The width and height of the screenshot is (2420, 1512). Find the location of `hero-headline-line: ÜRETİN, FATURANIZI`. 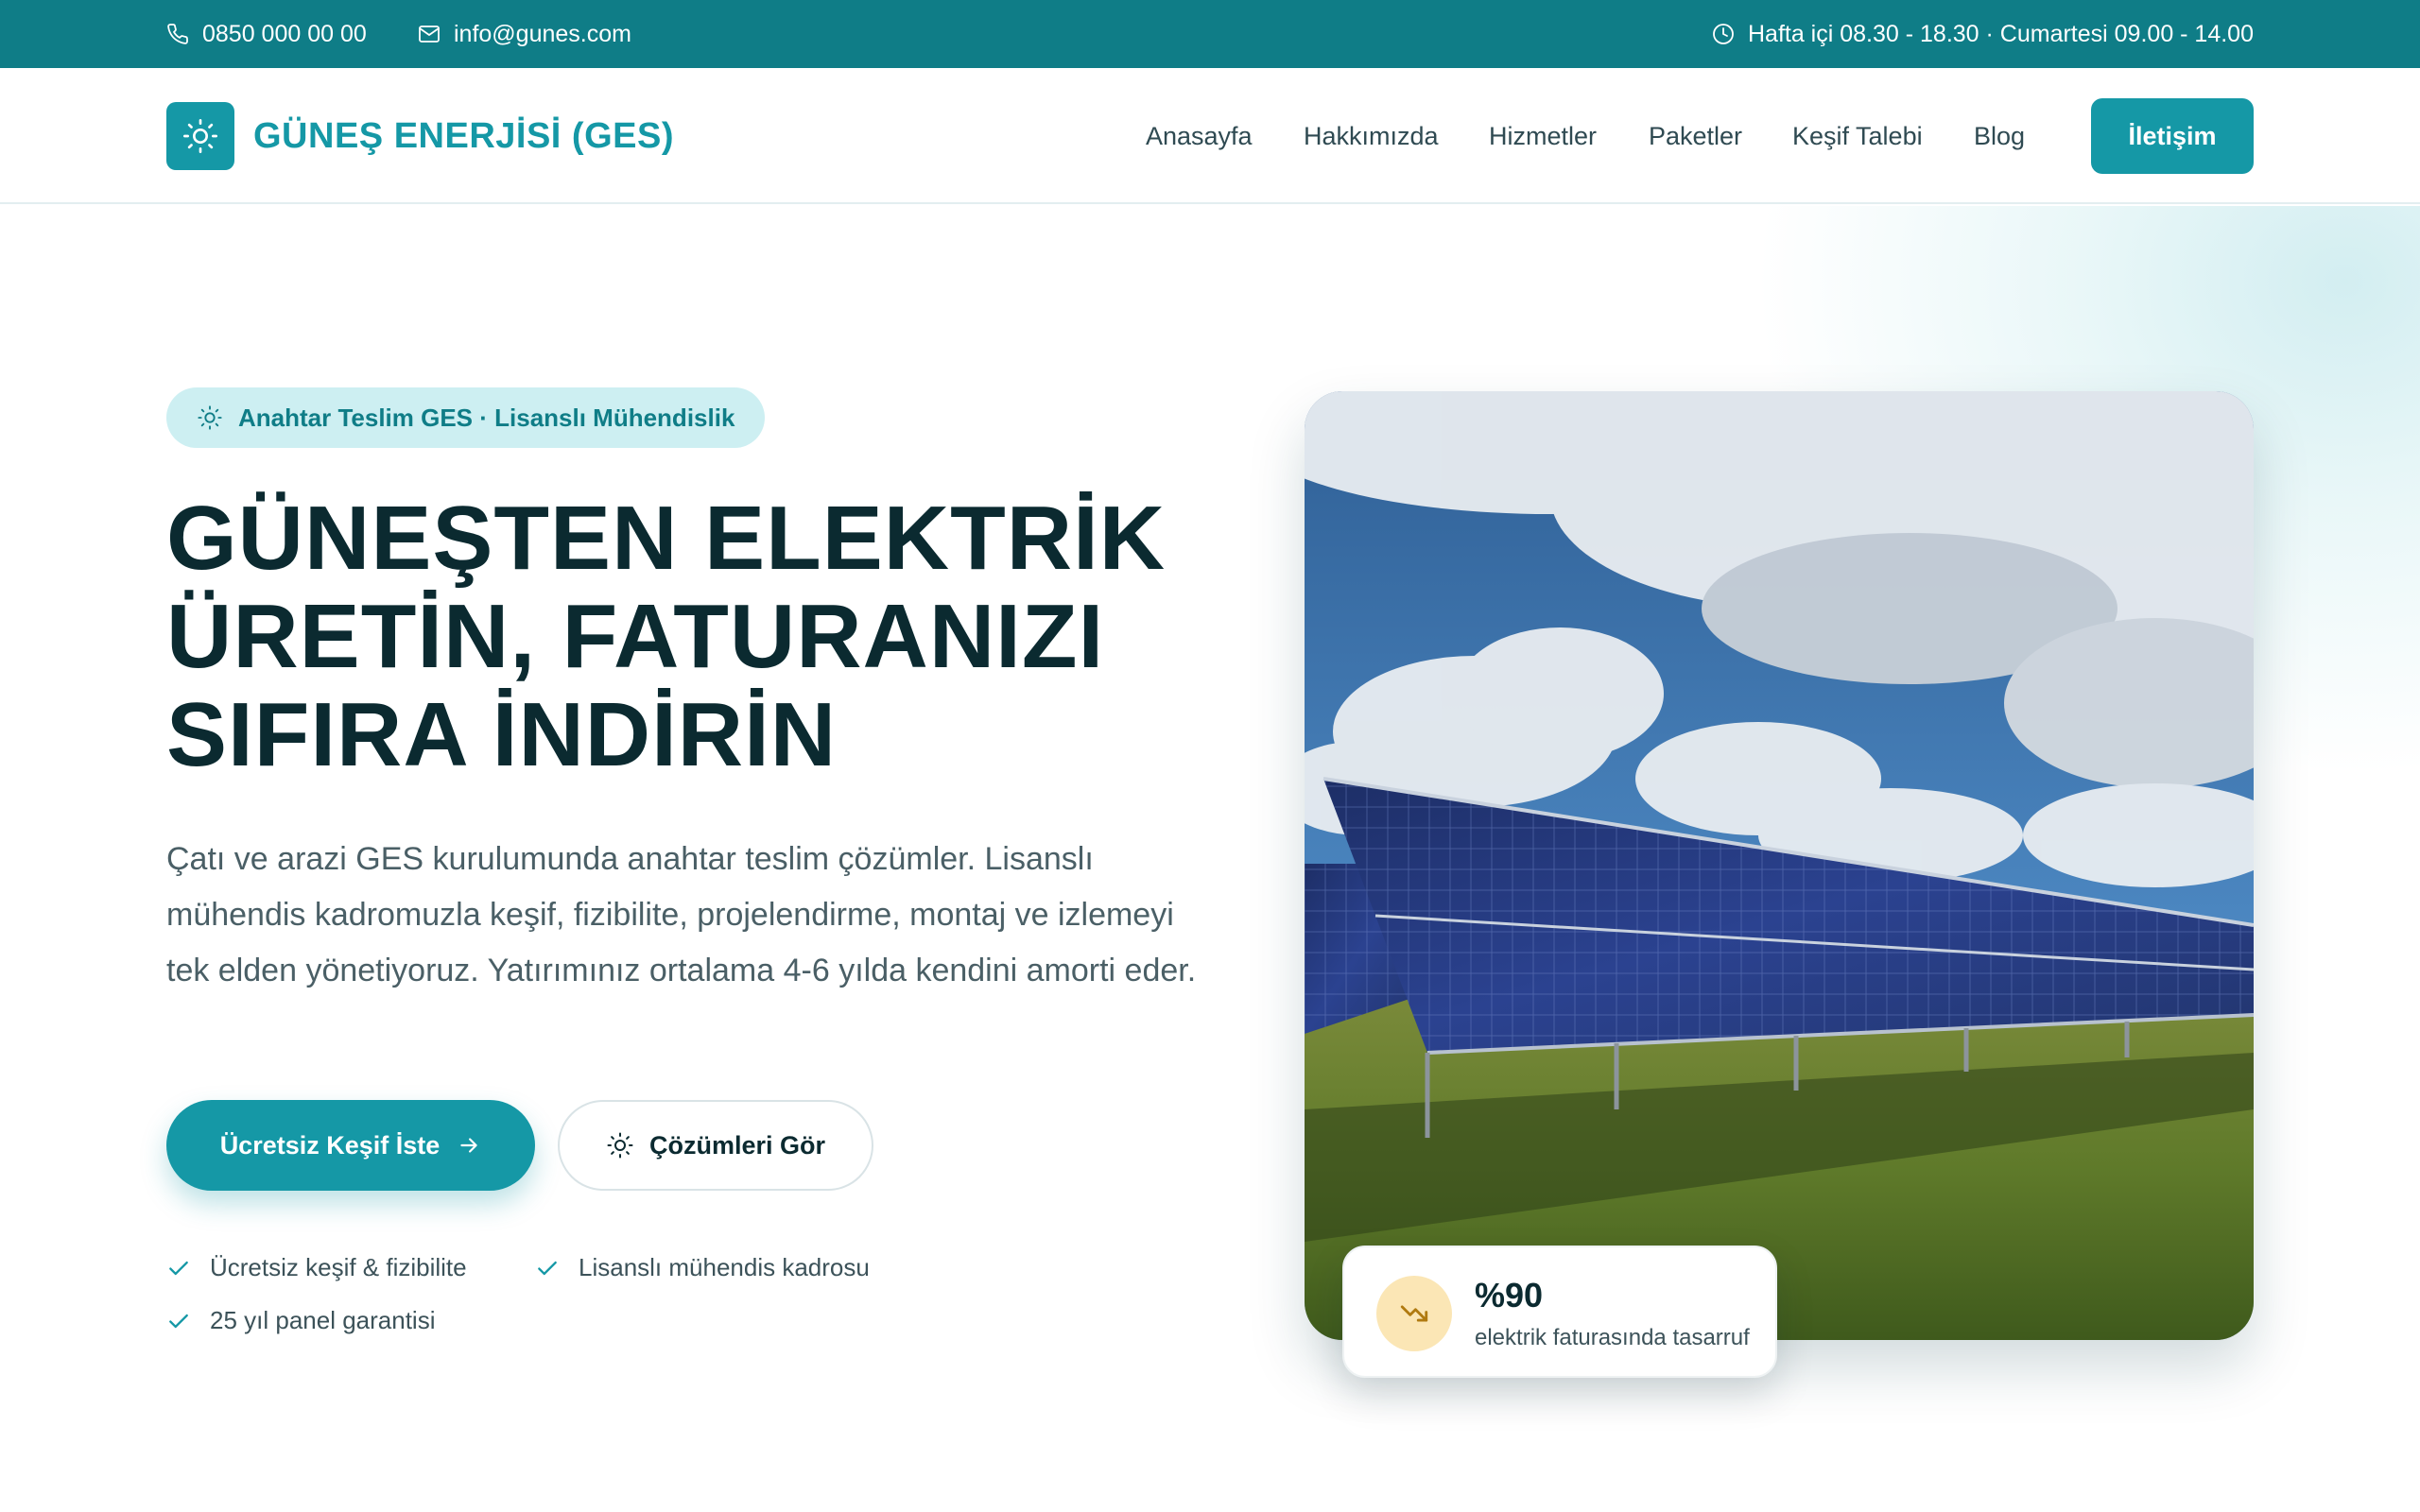

hero-headline-line: ÜRETİN, FATURANIZI is located at coordinates (635, 636).